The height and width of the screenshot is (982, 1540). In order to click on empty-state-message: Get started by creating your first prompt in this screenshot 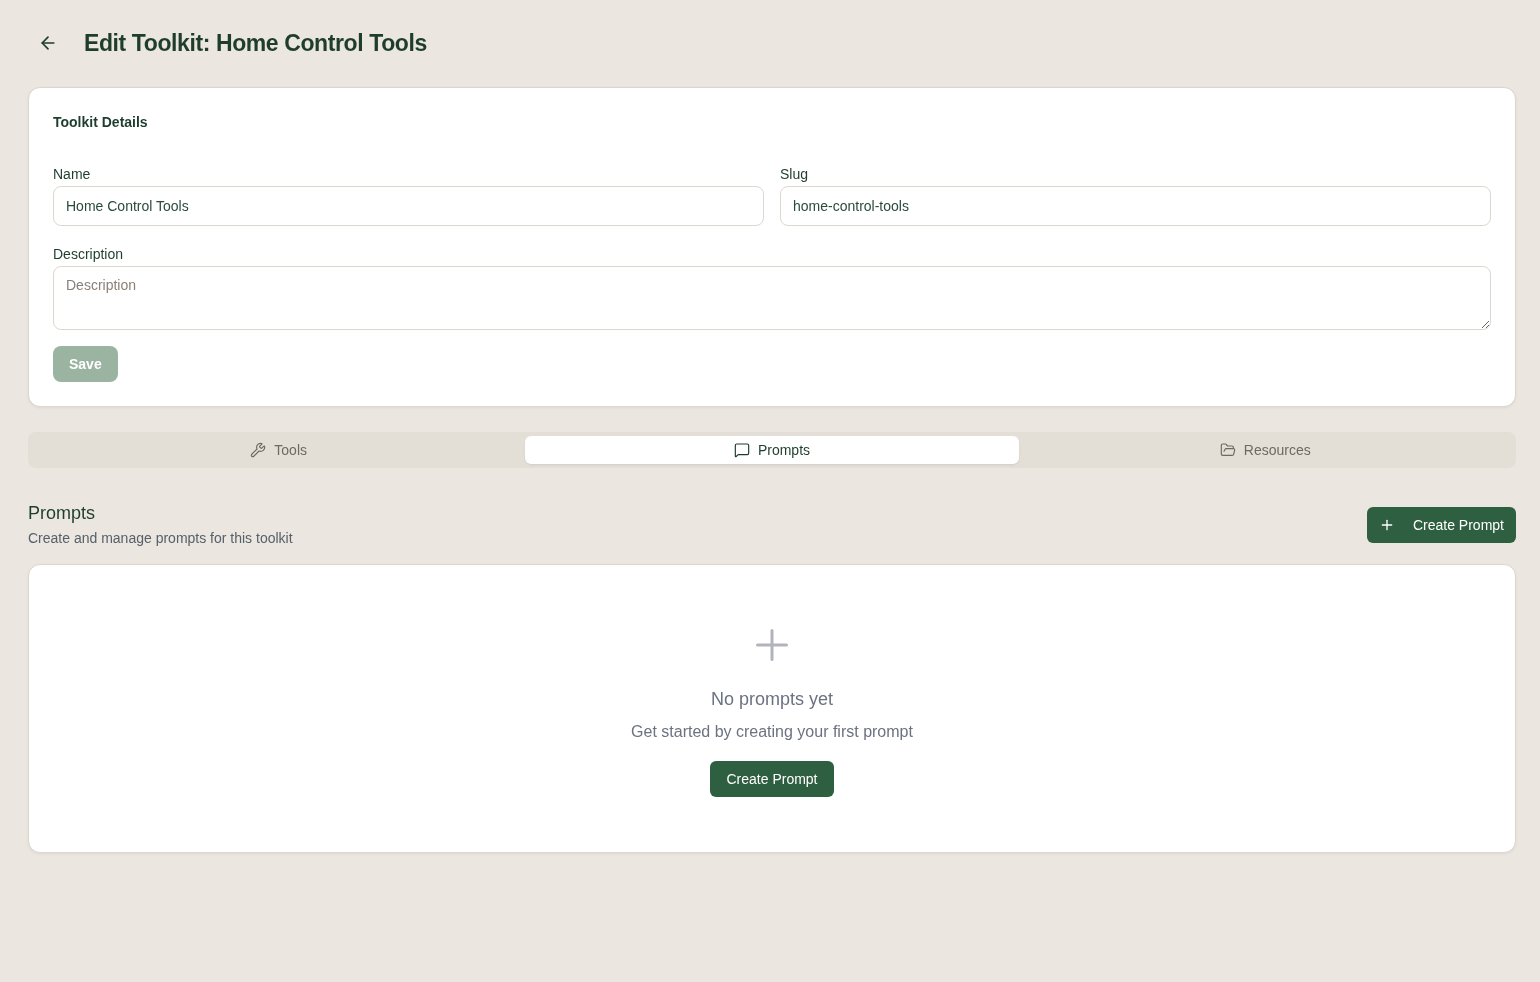, I will do `click(772, 732)`.